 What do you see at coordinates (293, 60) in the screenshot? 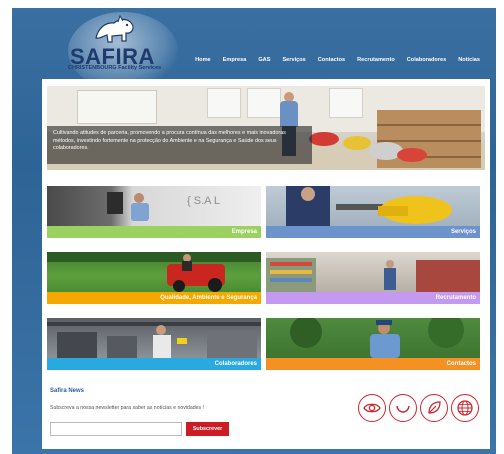
I see `nav-servicos: Serviços` at bounding box center [293, 60].